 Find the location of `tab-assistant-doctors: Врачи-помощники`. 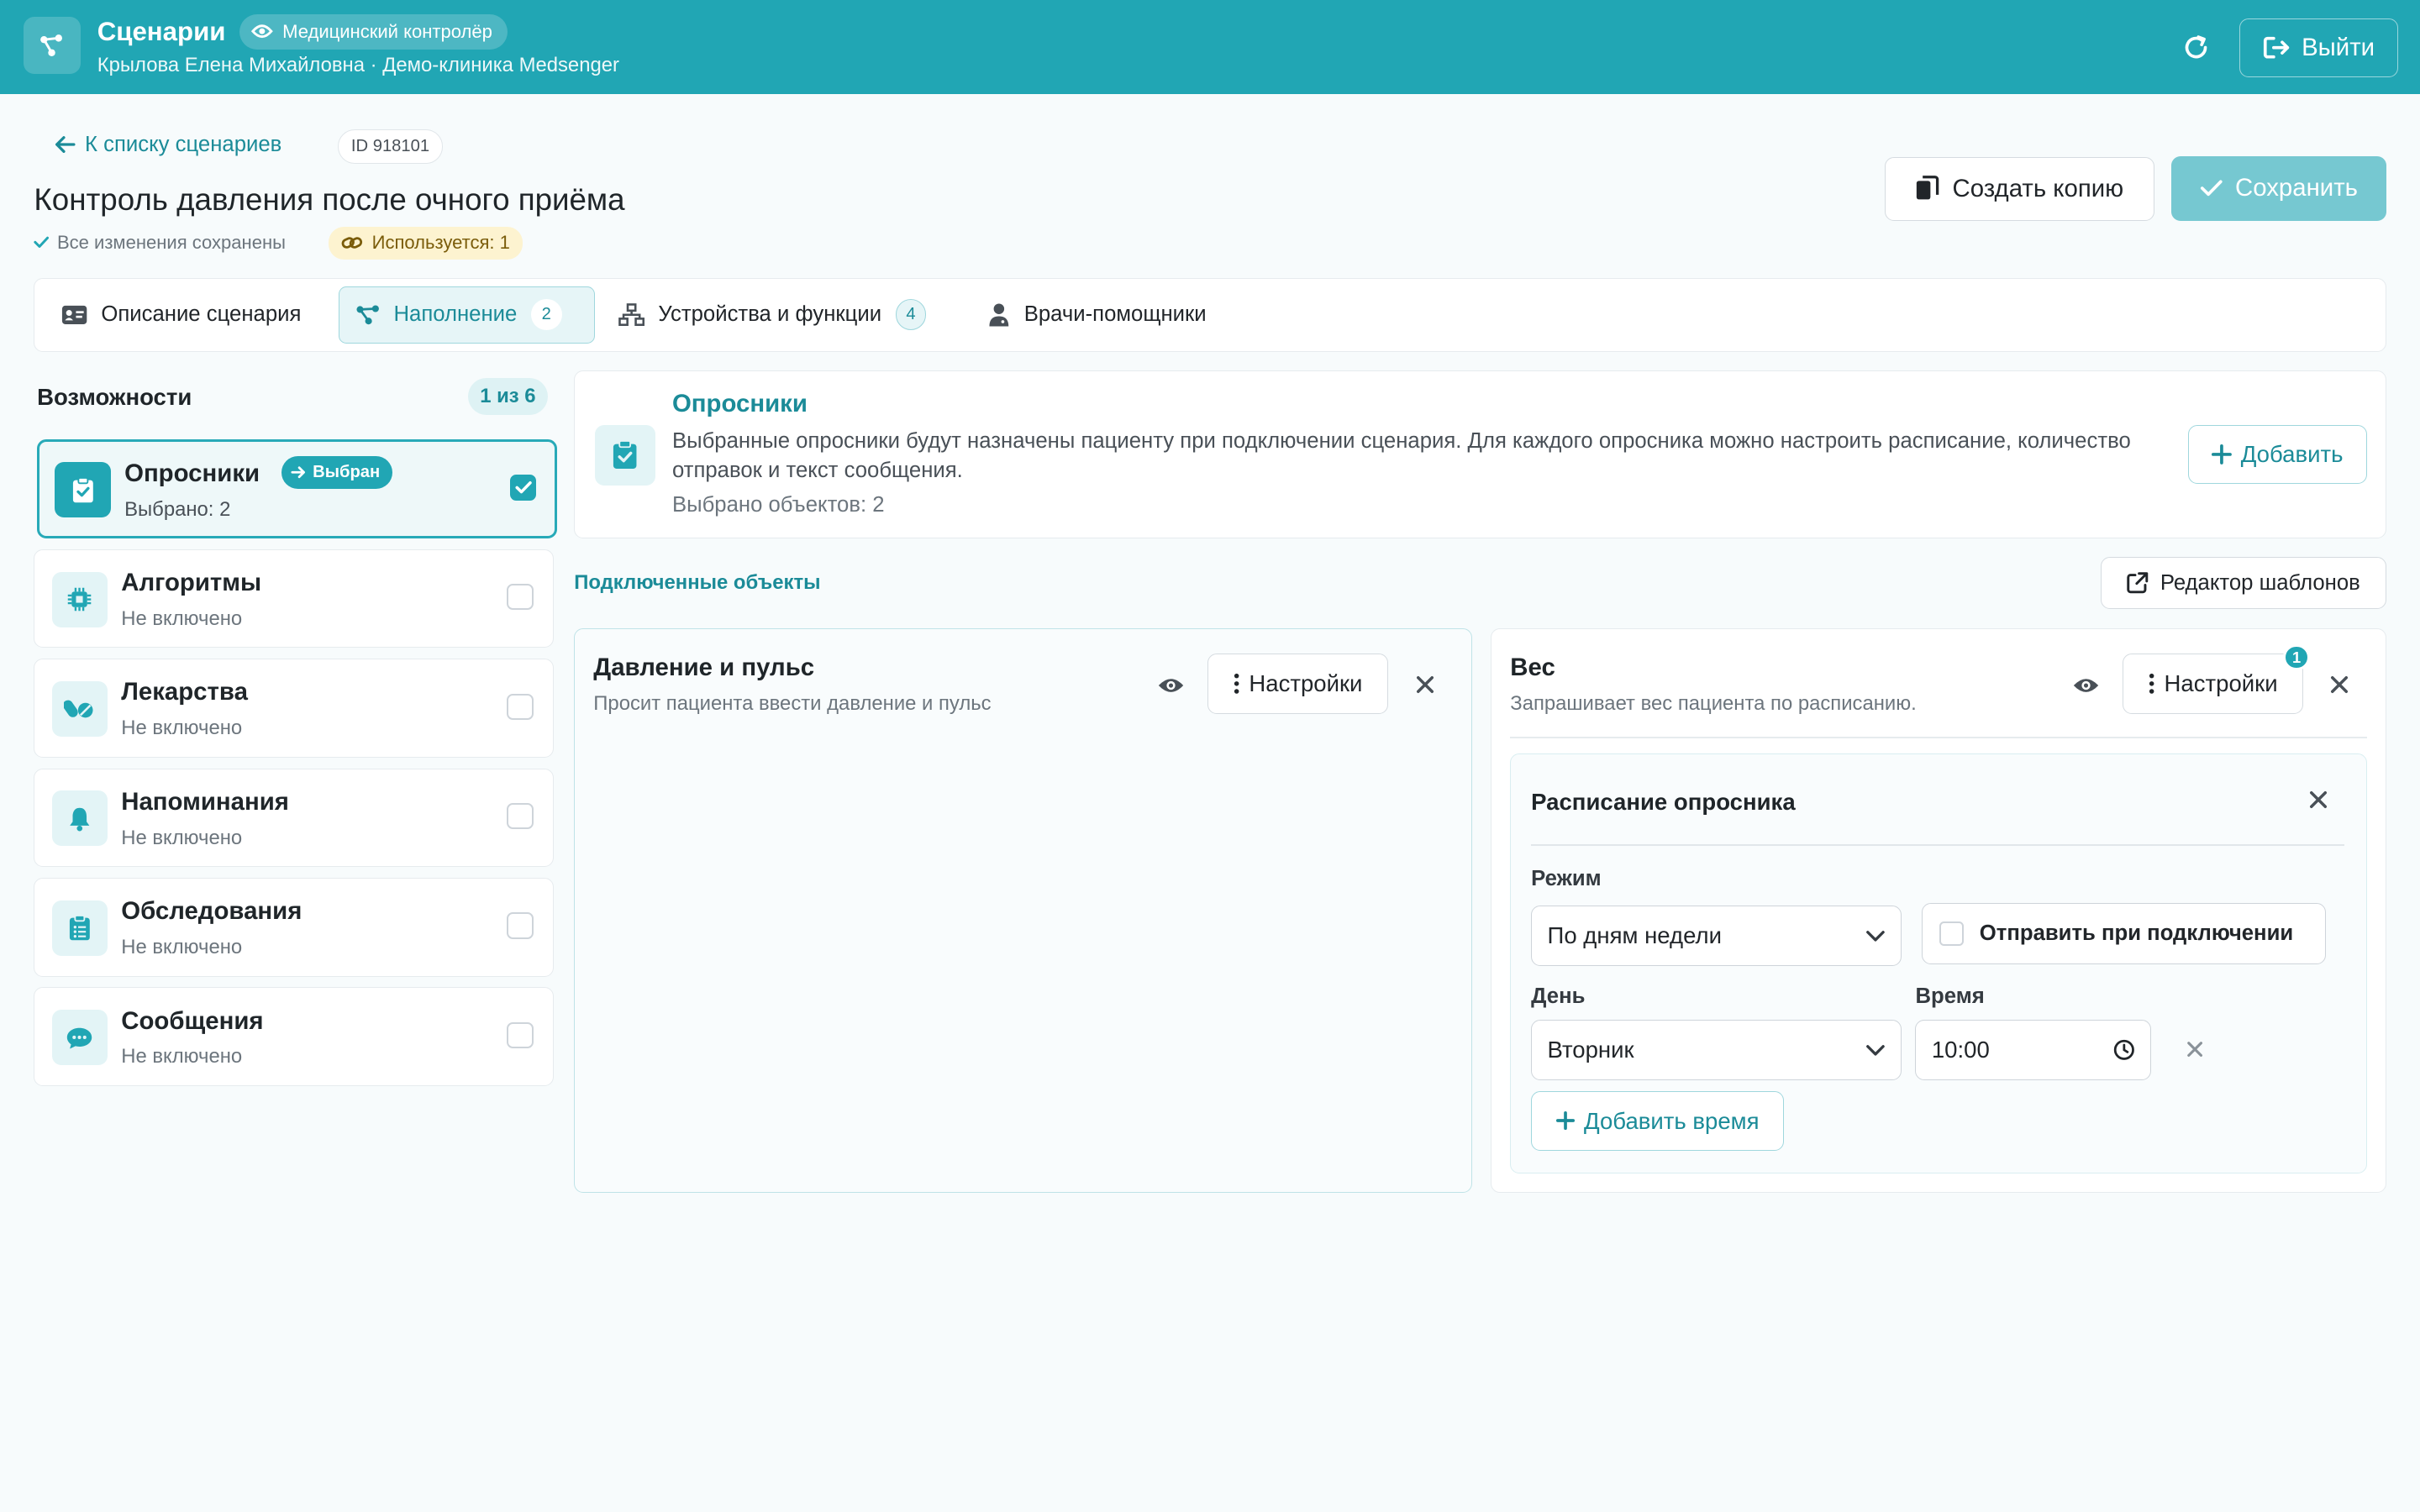

tab-assistant-doctors: Врачи-помощники is located at coordinates (1097, 315).